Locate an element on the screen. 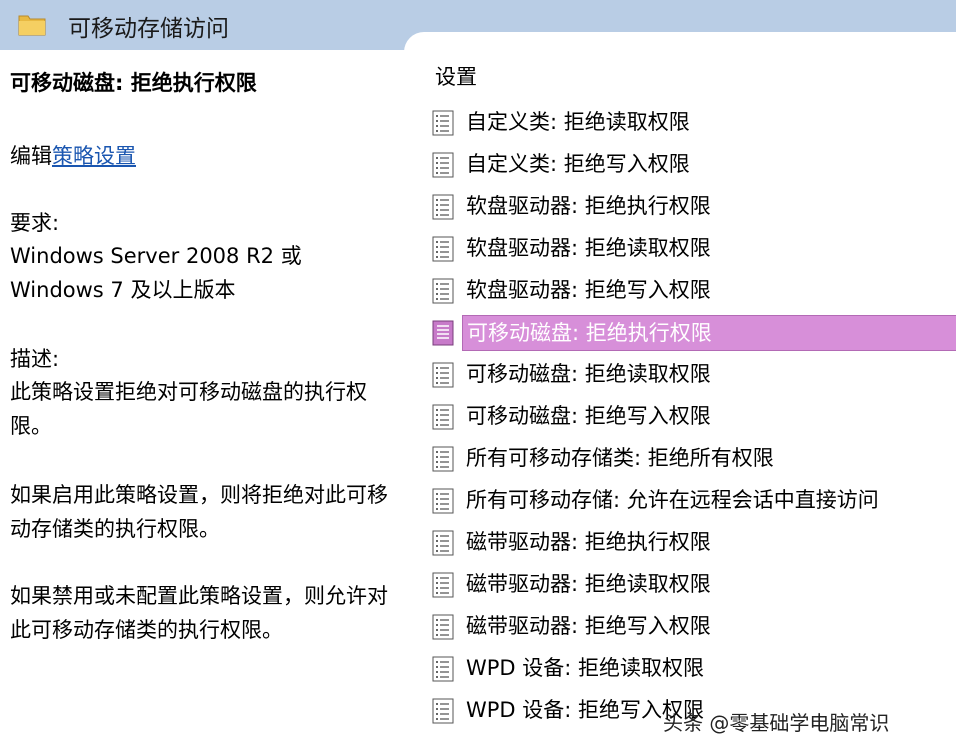 The width and height of the screenshot is (956, 756). setting-label: 所有可移动存储: 允许在远程会话中直接访问 is located at coordinates (672, 500).